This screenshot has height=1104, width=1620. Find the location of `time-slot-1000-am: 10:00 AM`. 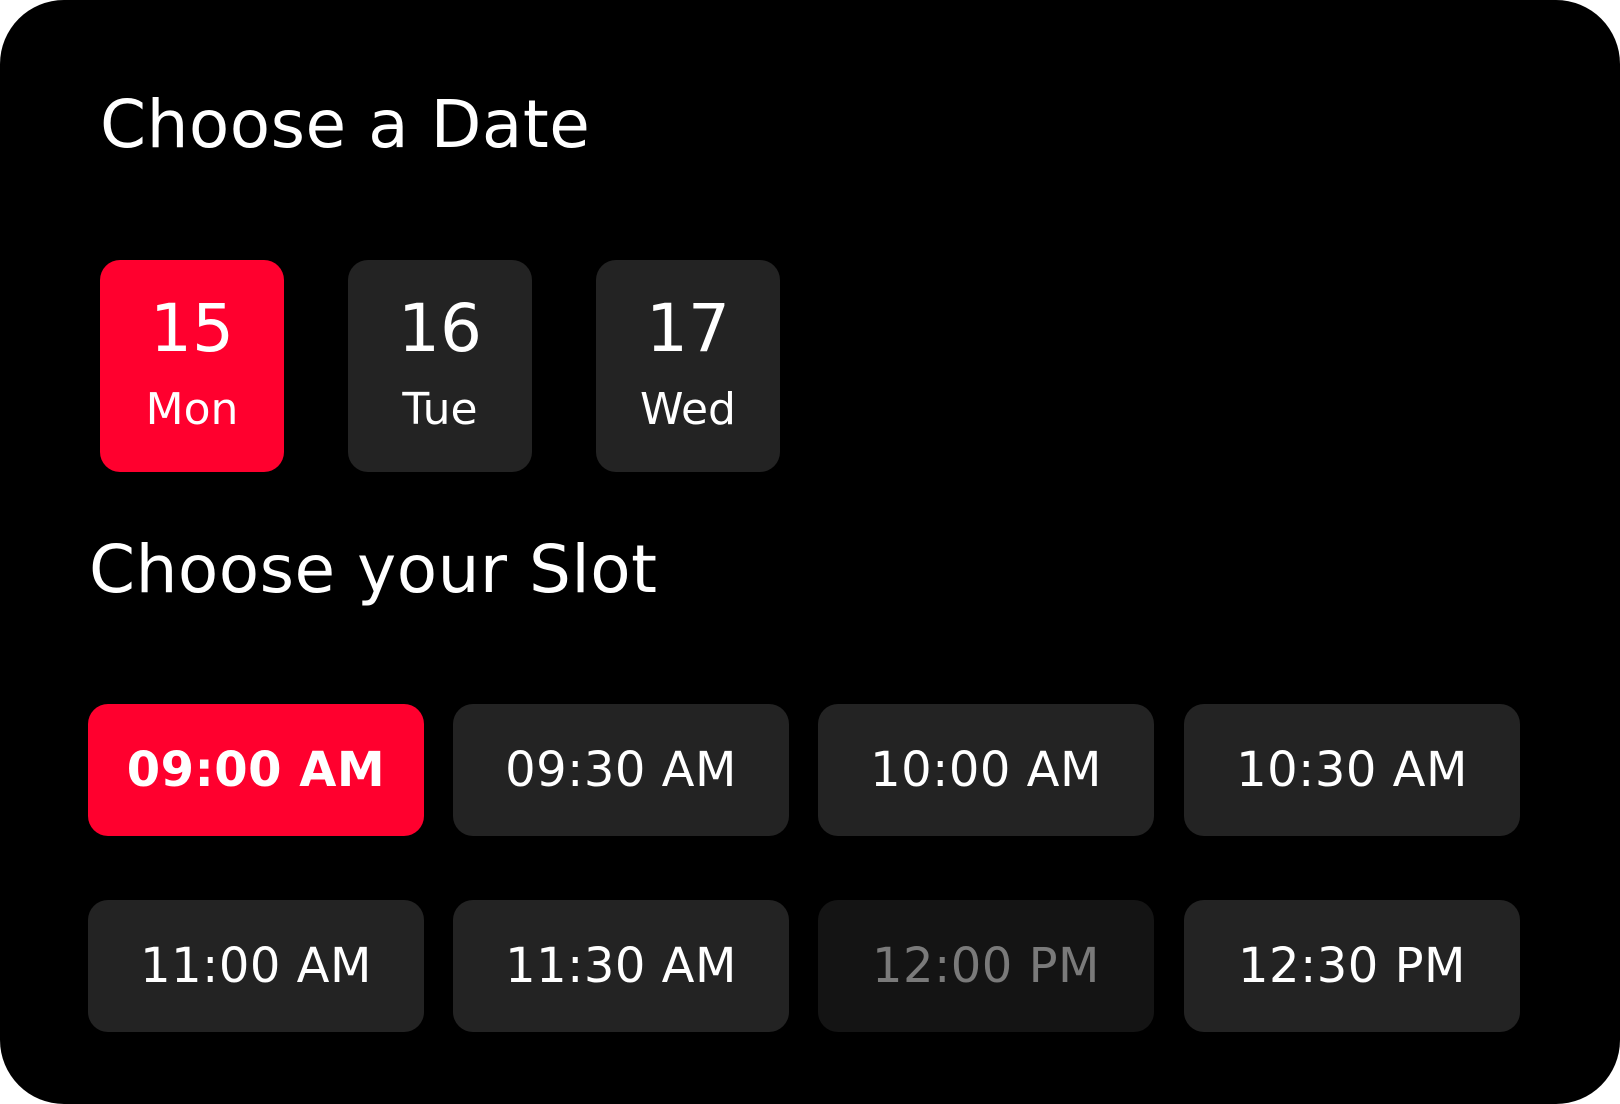

time-slot-1000-am: 10:00 AM is located at coordinates (986, 770).